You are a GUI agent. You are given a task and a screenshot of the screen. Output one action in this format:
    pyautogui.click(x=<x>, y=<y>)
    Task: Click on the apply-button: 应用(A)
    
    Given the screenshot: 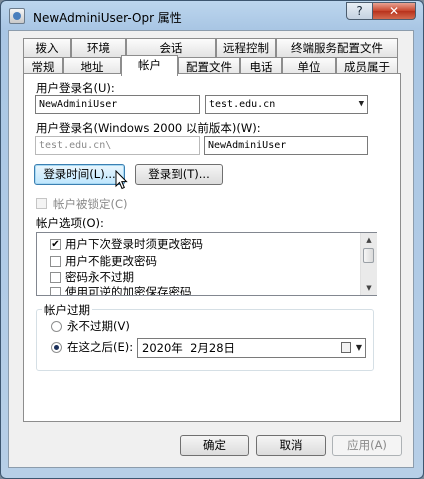 What is the action you would take?
    pyautogui.click(x=367, y=445)
    